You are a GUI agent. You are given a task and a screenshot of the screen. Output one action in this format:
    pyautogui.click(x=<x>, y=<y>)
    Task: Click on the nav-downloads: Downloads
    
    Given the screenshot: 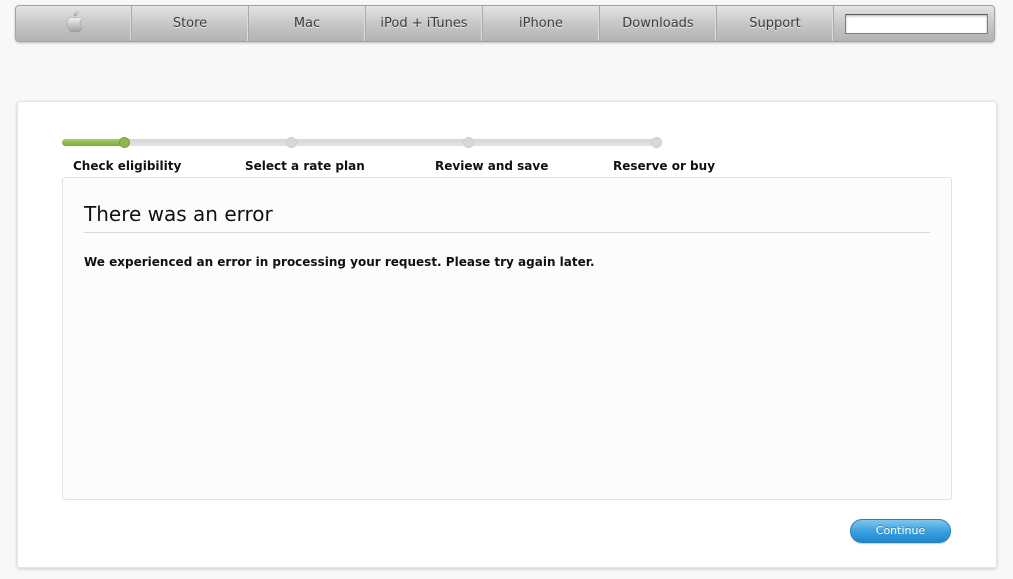 What is the action you would take?
    pyautogui.click(x=658, y=23)
    